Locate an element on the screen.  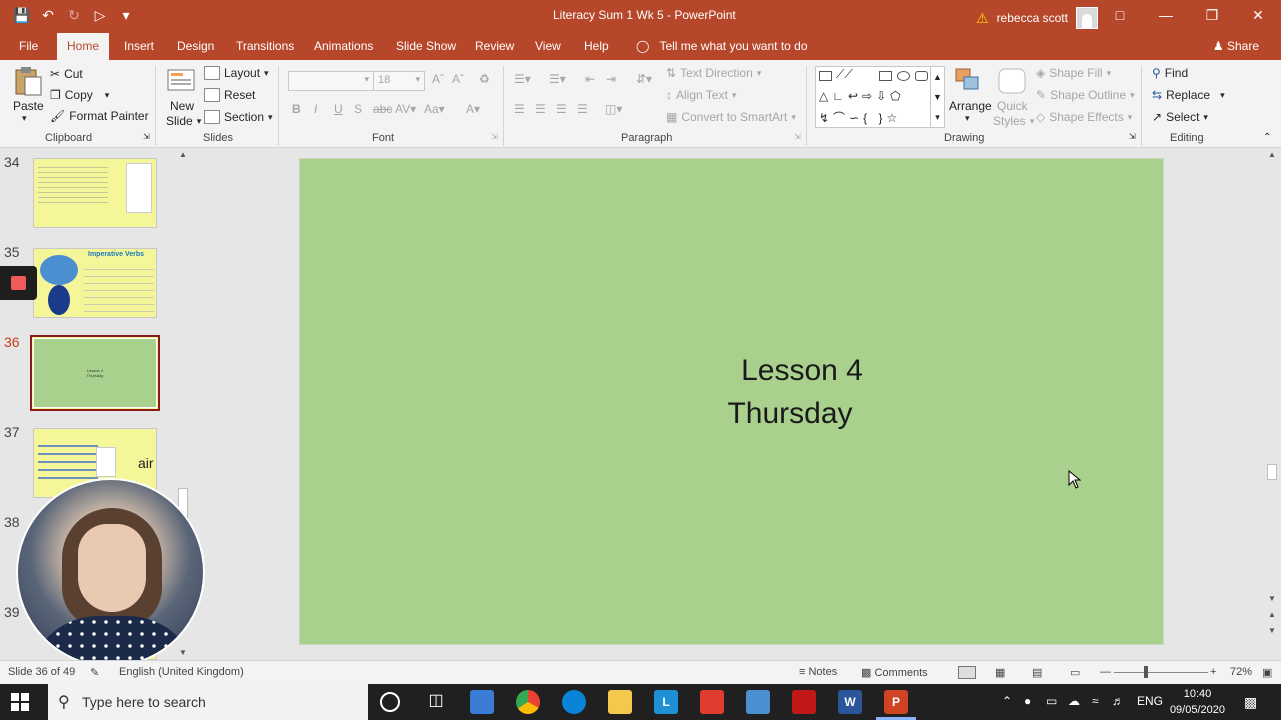
redo-icon: ↻ is located at coordinates (74, 15).